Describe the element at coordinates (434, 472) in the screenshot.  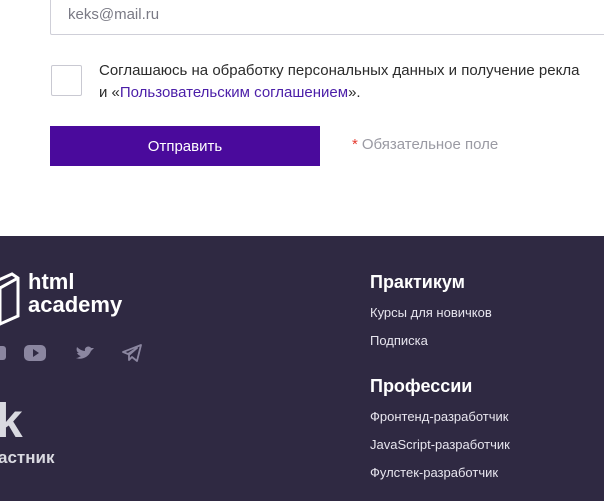
I see `footer-link-fullstack: Фулстек-разработчик` at that location.